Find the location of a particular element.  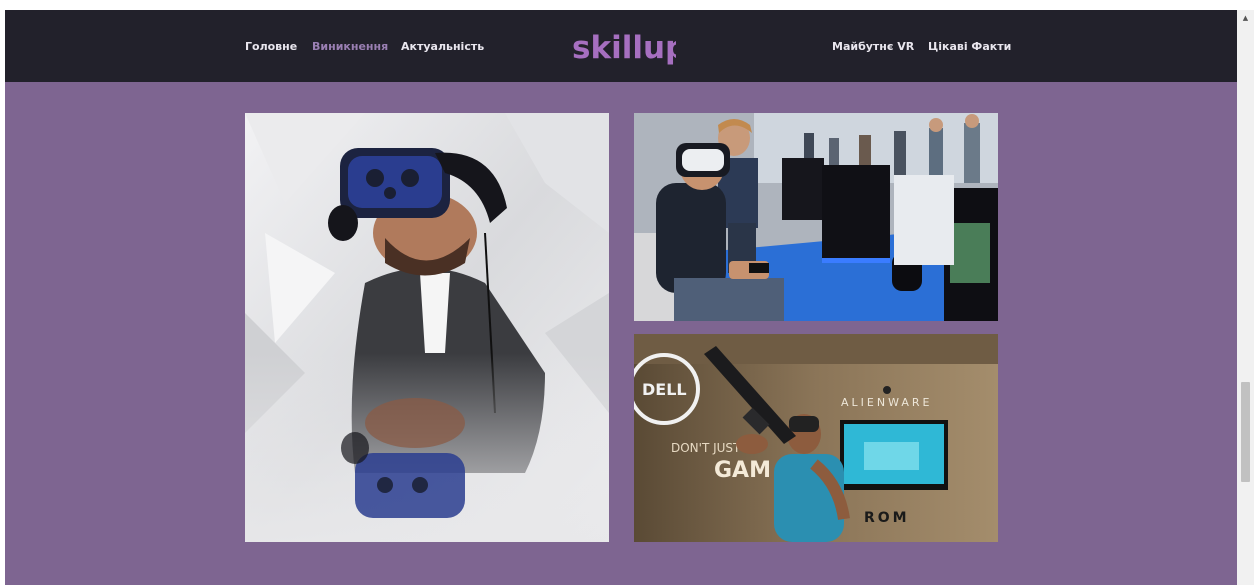

nav-link-relevance: Актуальність is located at coordinates (442, 46).